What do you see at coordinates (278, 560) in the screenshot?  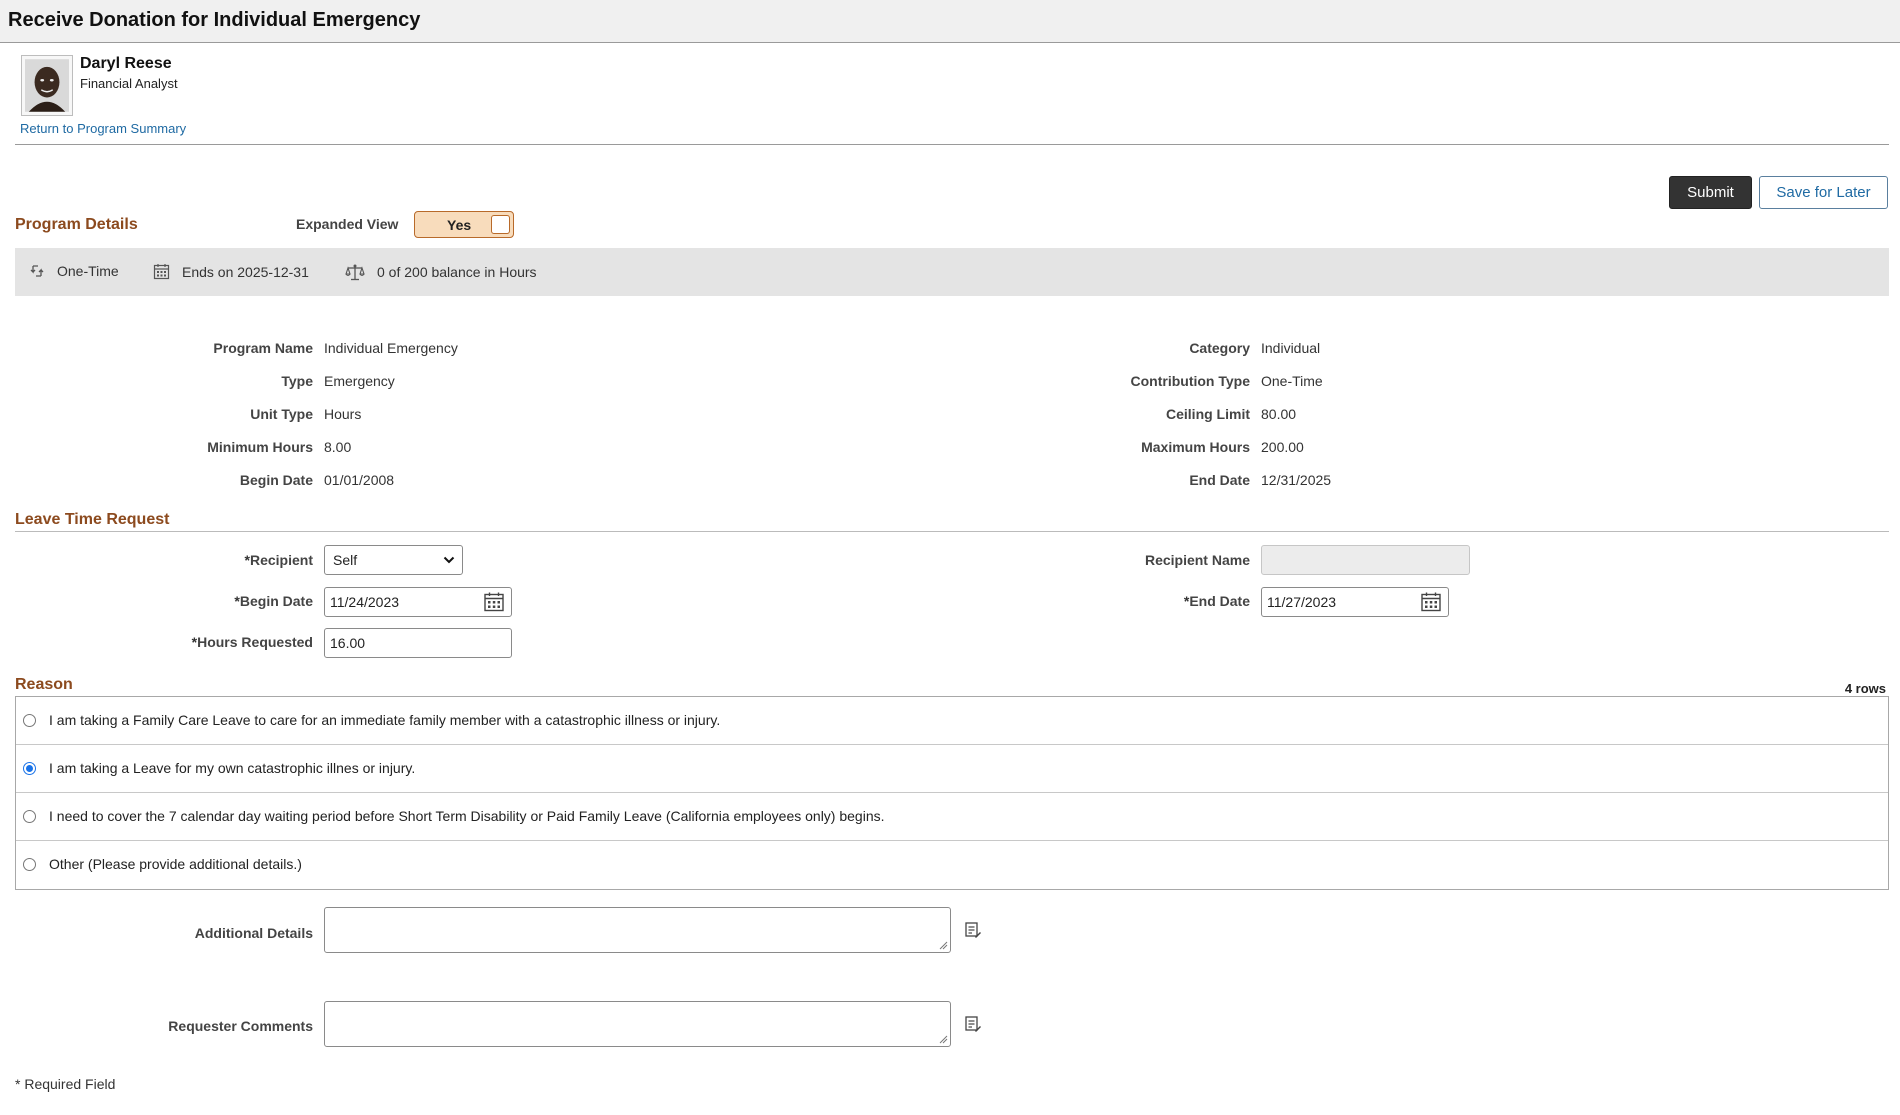 I see `recipient-label: *Recipient` at bounding box center [278, 560].